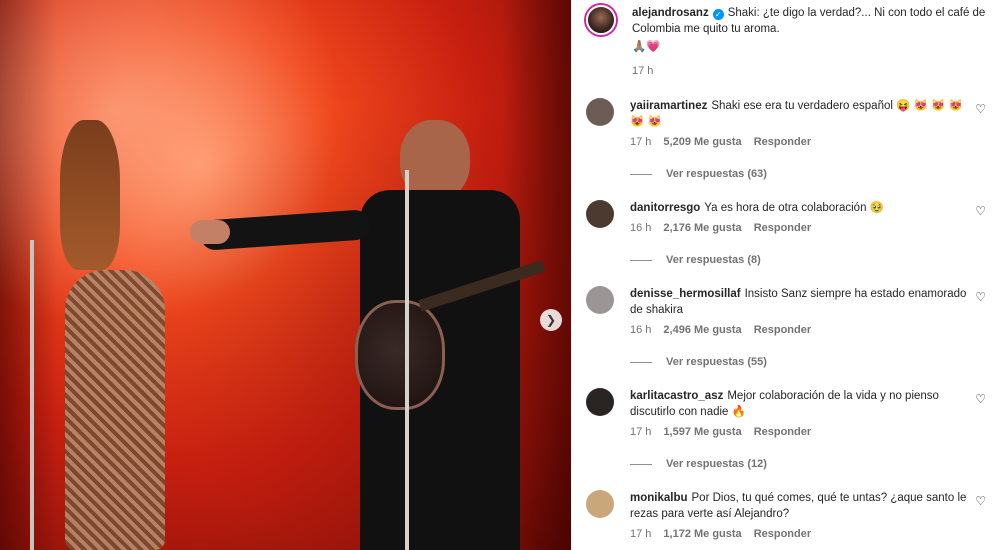 This screenshot has width=1000, height=550. I want to click on comment-likes: 5,209 Me gusta, so click(702, 142).